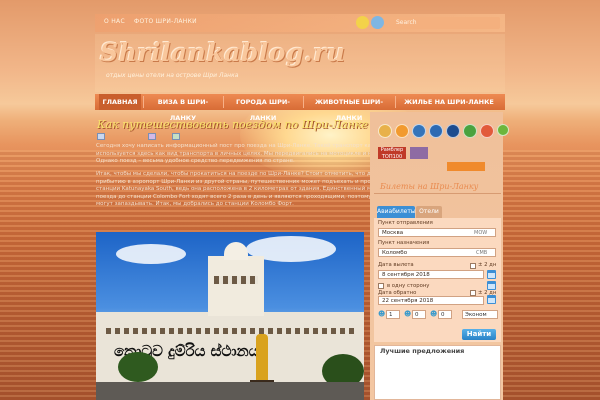  Describe the element at coordinates (183, 108) in the screenshot. I see `nav-item-visa: ВИЗА В ШРИ-ЛАНКУ` at that location.